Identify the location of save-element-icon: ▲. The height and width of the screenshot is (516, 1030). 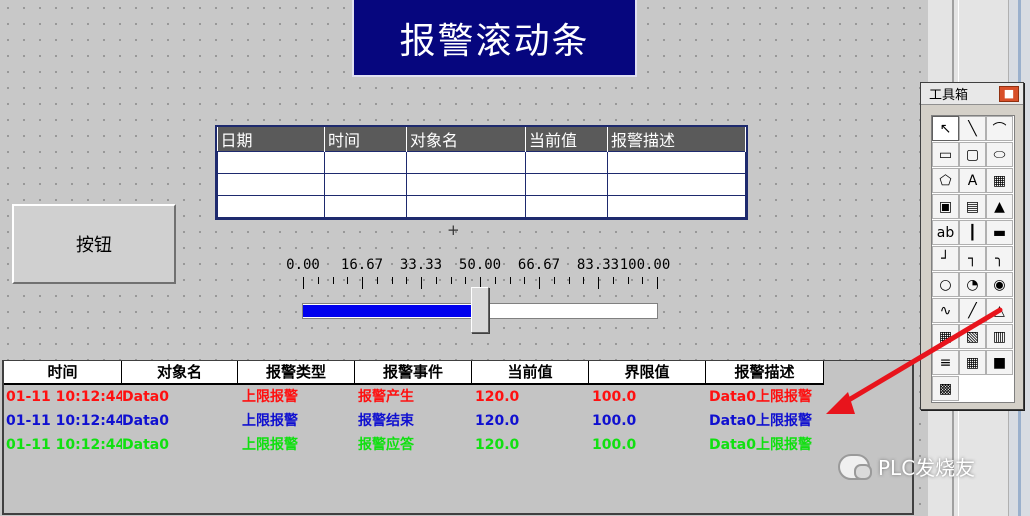
(999, 206).